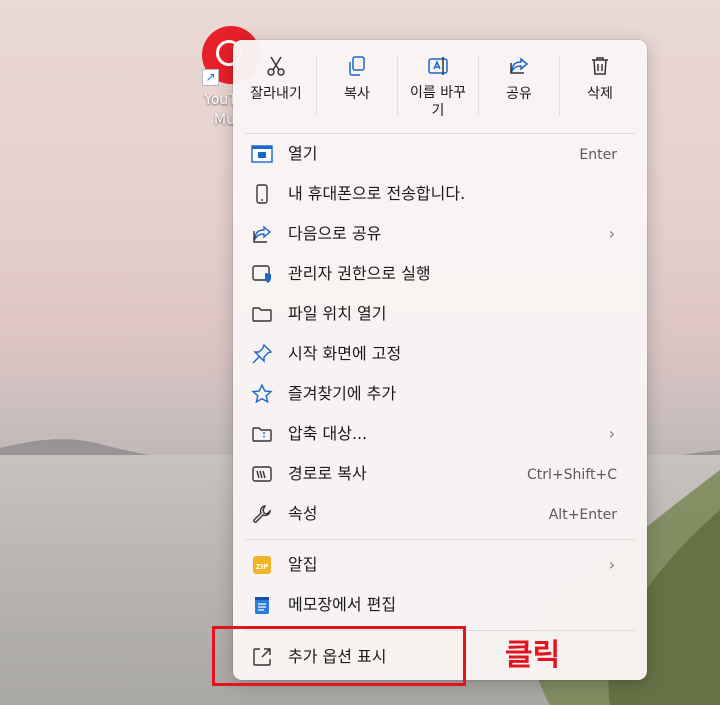 The width and height of the screenshot is (720, 705). What do you see at coordinates (440, 274) in the screenshot?
I see `menu-item-run-as-admin: 관리자 권한으로 실행` at bounding box center [440, 274].